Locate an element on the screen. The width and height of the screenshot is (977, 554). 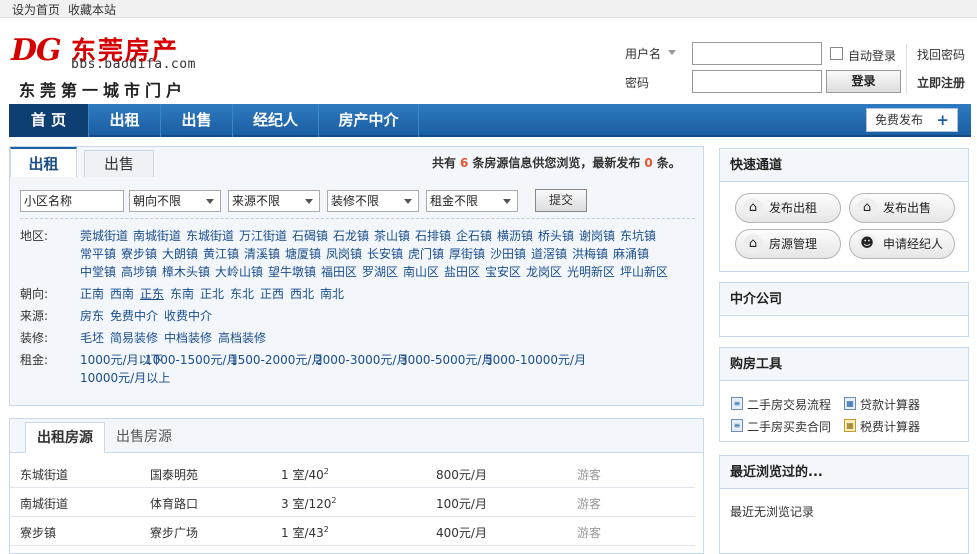
area-option: 清溪镇 is located at coordinates (262, 253).